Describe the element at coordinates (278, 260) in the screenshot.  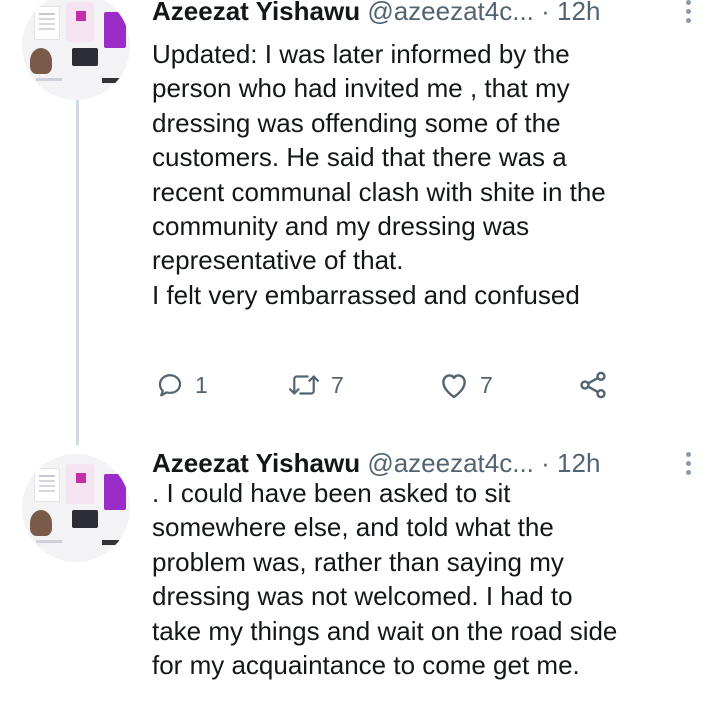
I see `tweet-text-line: representative of that.` at that location.